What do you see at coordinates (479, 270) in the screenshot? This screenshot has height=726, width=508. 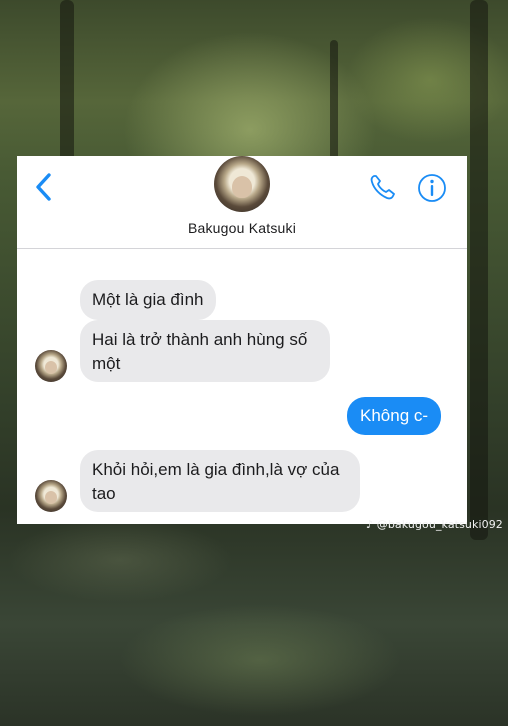 I see `tree-trunk` at bounding box center [479, 270].